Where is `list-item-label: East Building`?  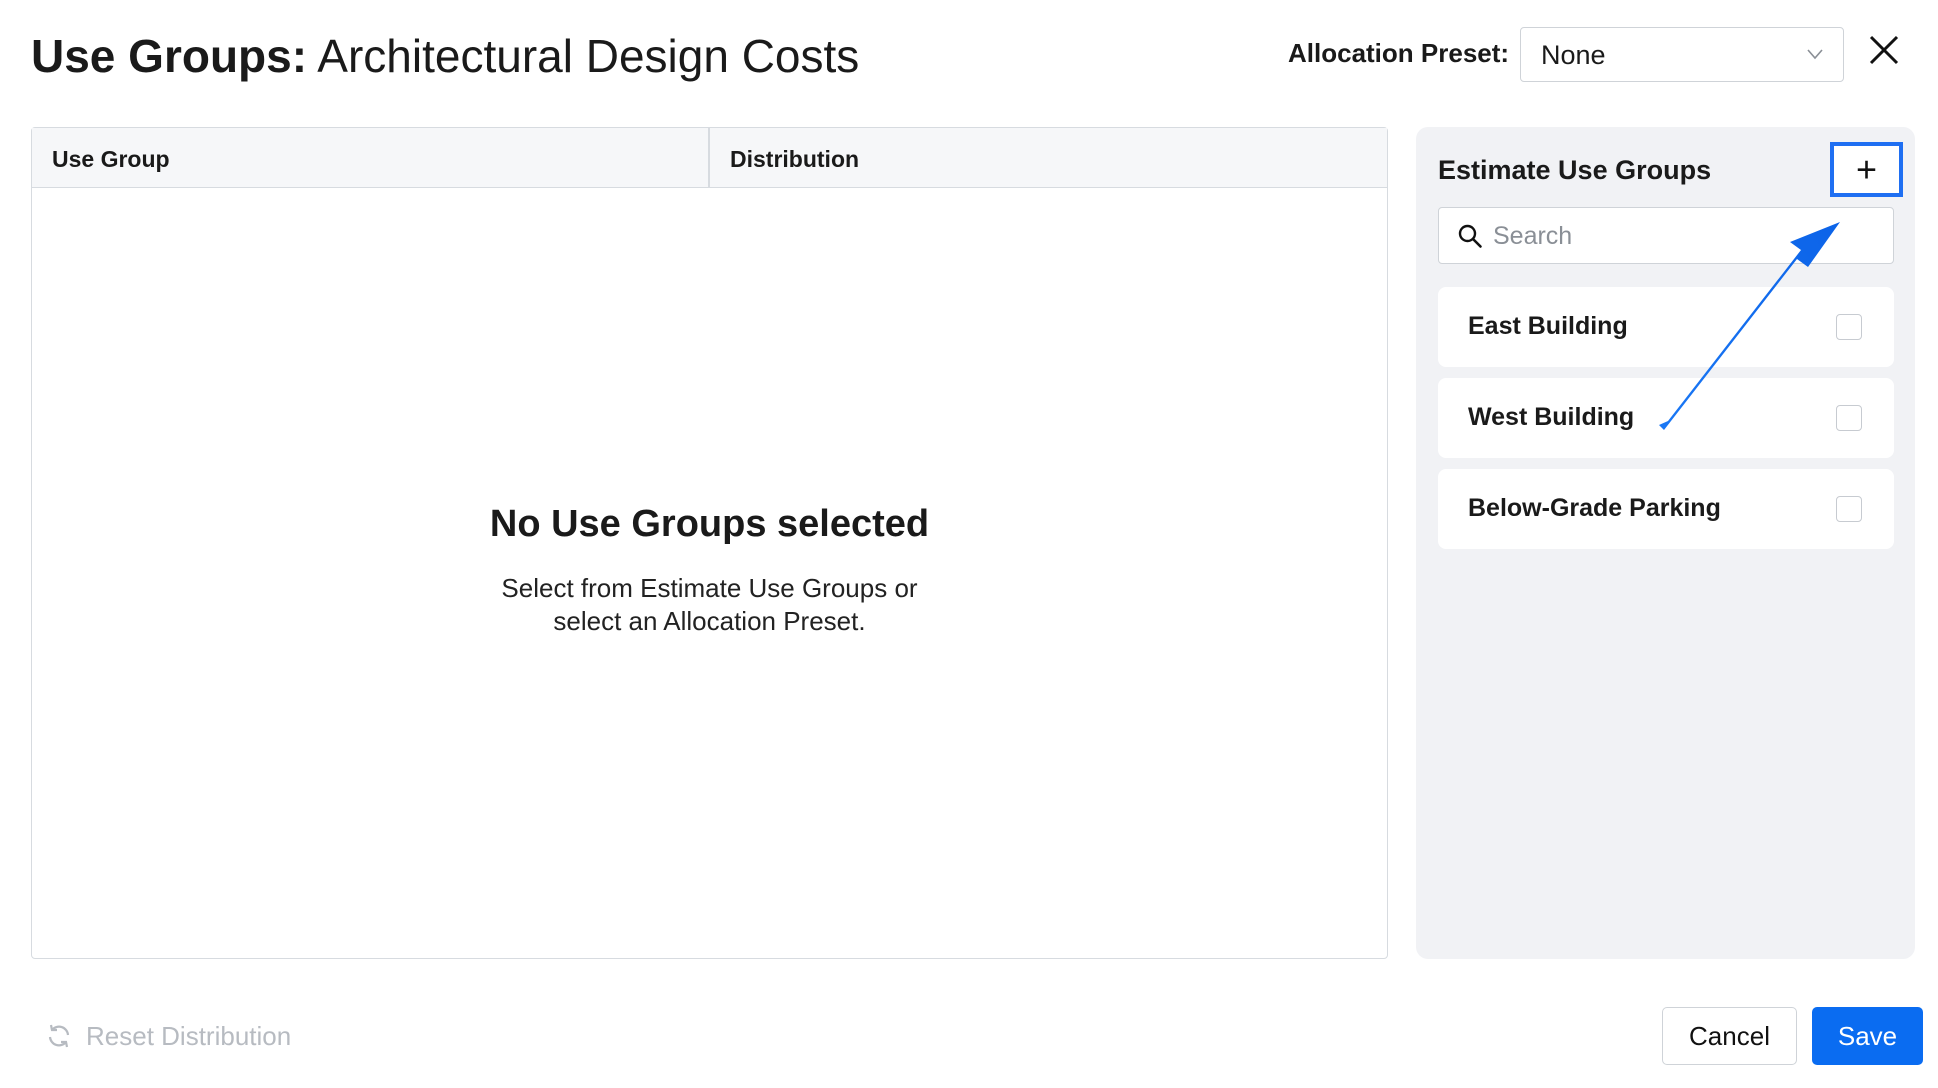
list-item-label: East Building is located at coordinates (1548, 326).